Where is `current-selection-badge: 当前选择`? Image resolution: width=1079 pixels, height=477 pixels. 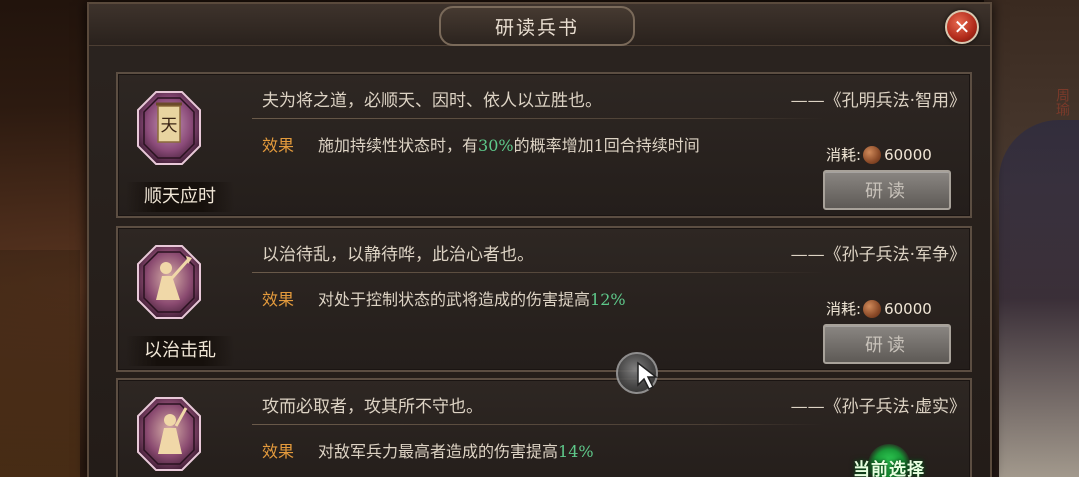
current-selection-badge: 当前选择 is located at coordinates (889, 468).